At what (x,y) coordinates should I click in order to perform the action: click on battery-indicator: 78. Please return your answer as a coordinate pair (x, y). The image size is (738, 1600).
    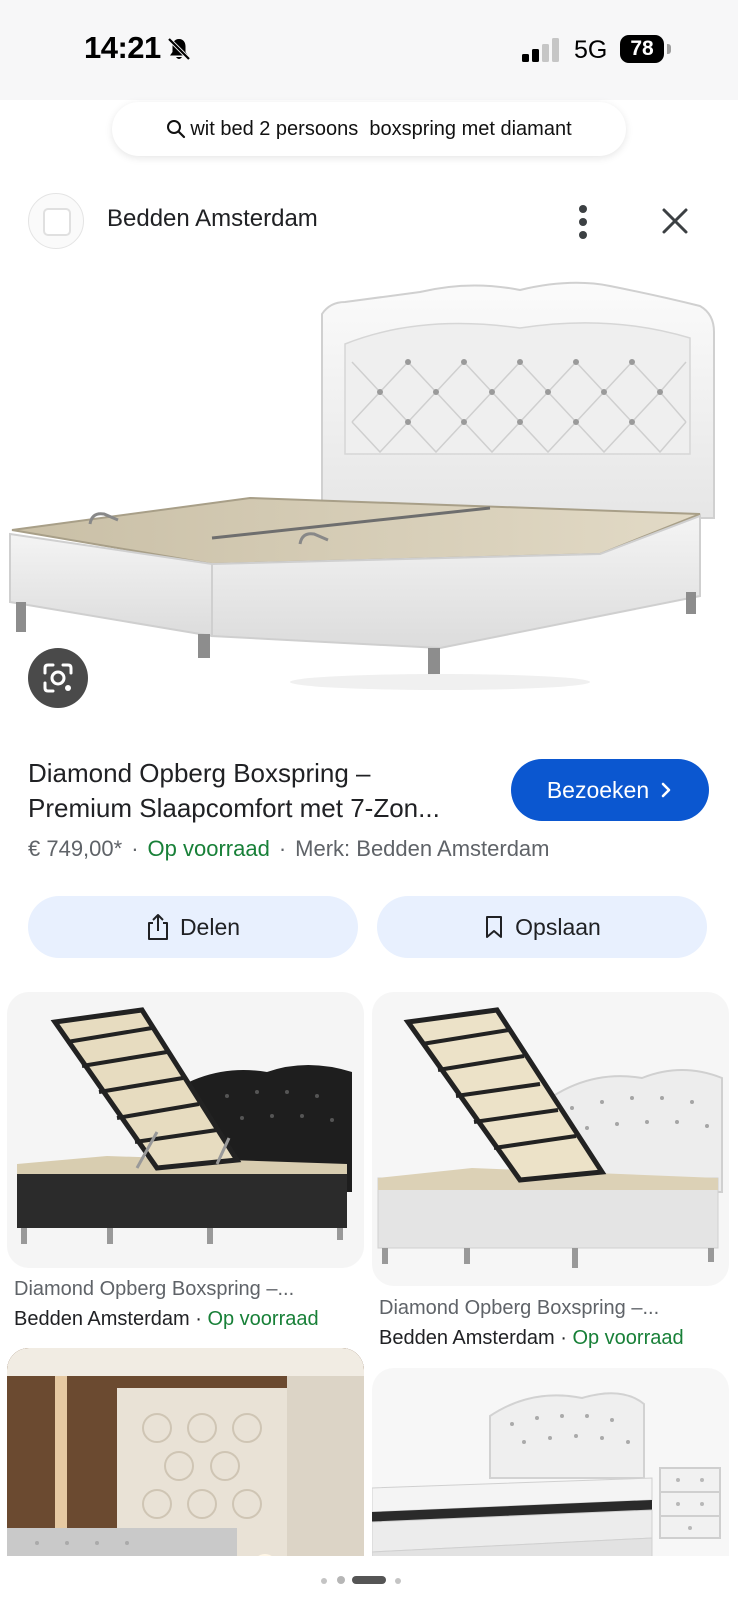
    Looking at the image, I should click on (642, 49).